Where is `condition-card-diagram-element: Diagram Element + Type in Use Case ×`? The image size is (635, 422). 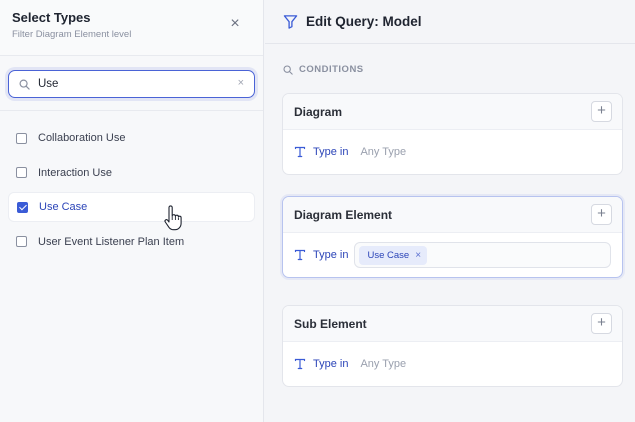 condition-card-diagram-element: Diagram Element + Type in Use Case × is located at coordinates (452, 237).